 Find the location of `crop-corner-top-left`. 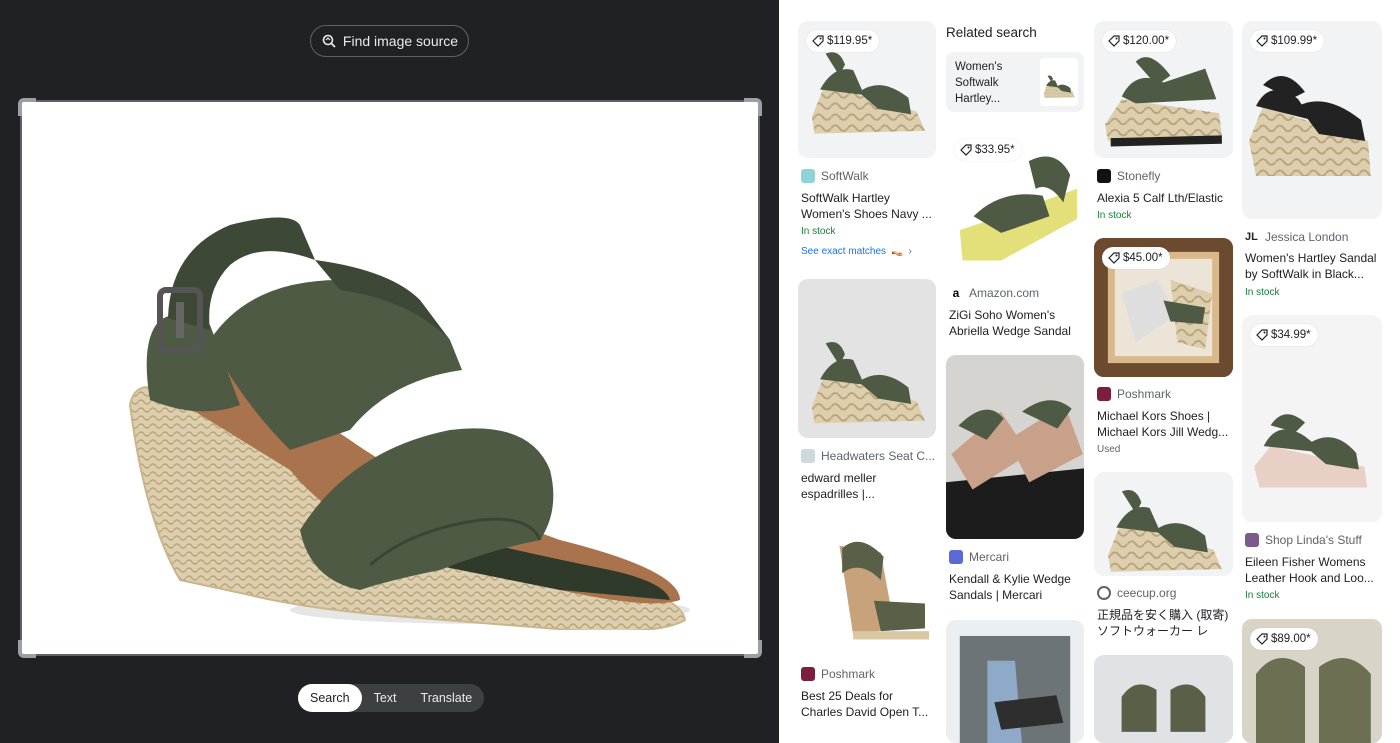

crop-corner-top-left is located at coordinates (27, 107).